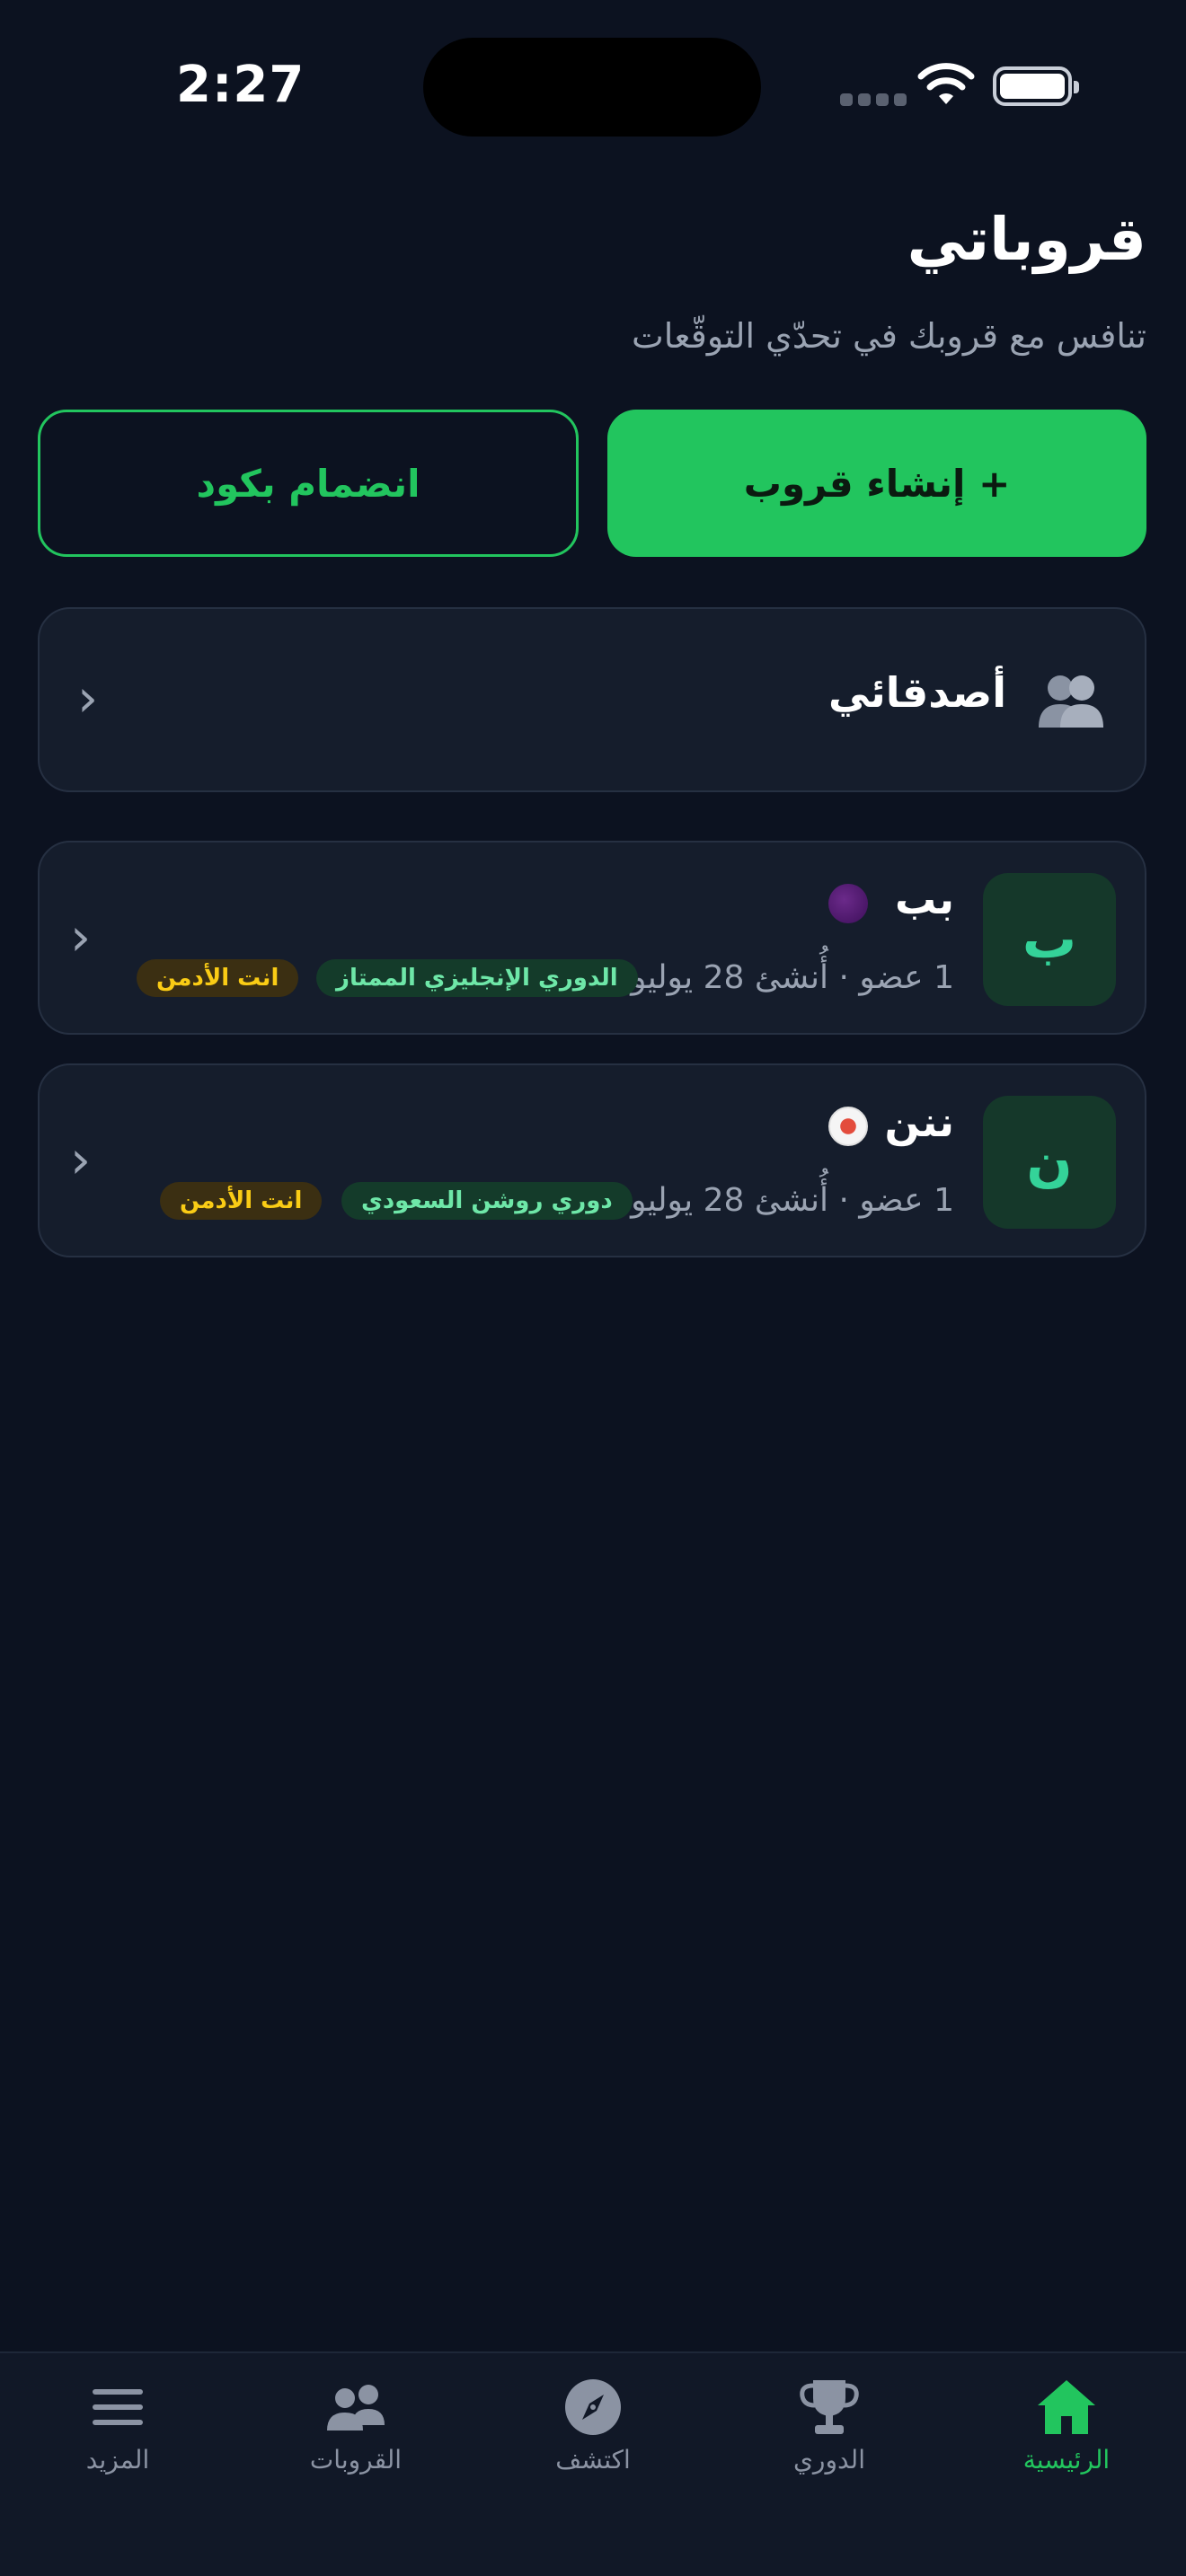 The width and height of the screenshot is (1186, 2576). Describe the element at coordinates (1049, 1162) in the screenshot. I see `group-avatar: ن` at that location.